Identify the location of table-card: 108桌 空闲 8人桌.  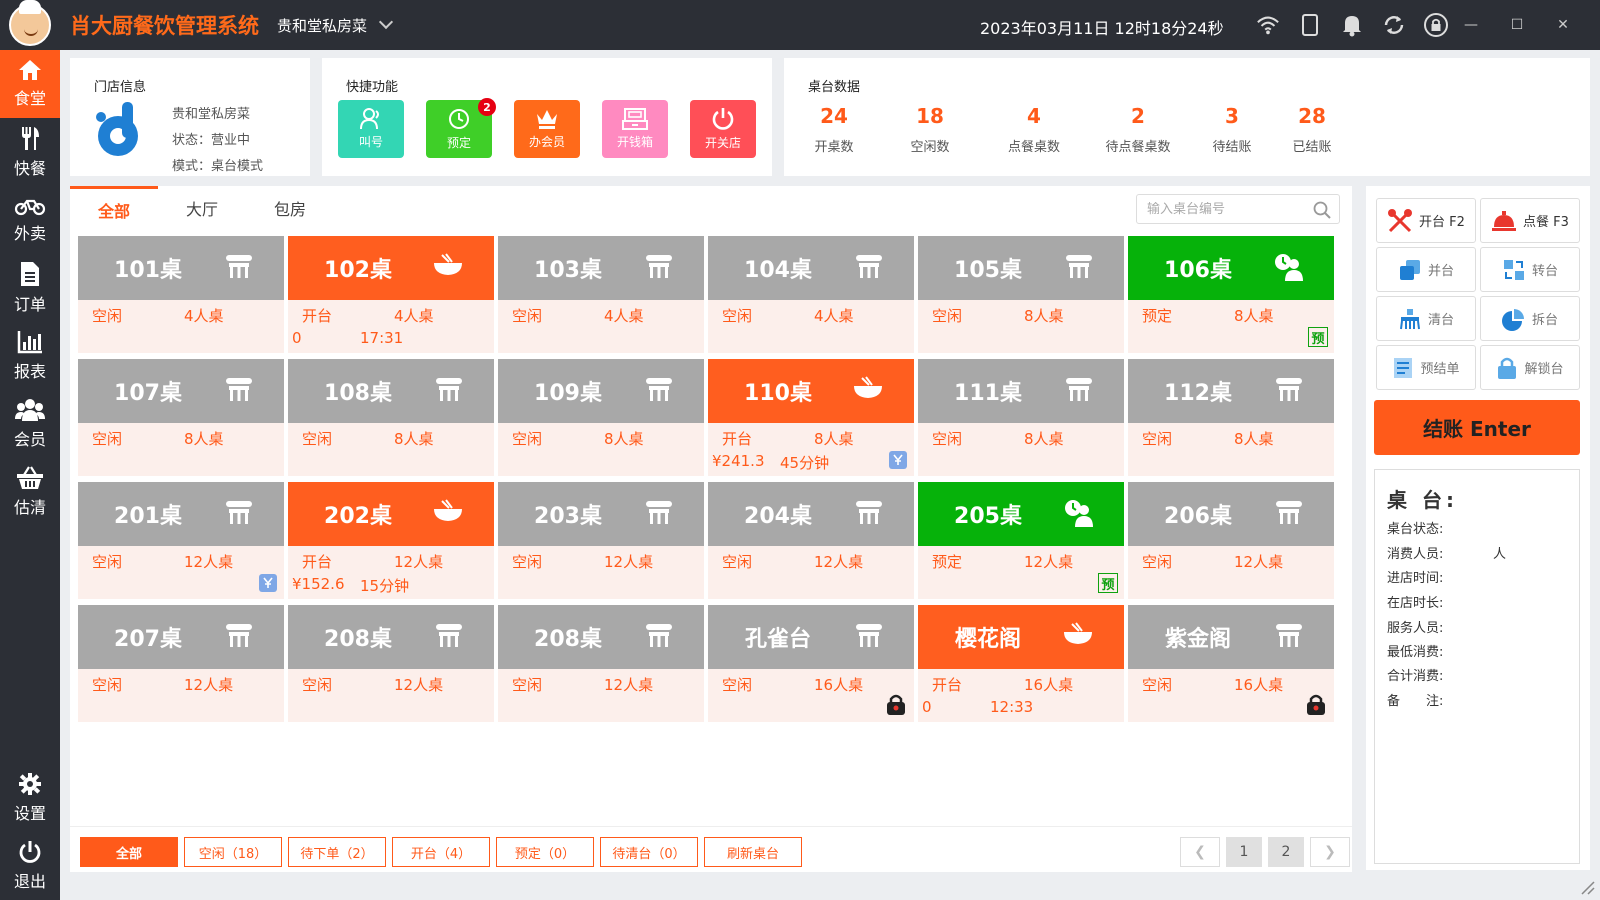
(391, 417).